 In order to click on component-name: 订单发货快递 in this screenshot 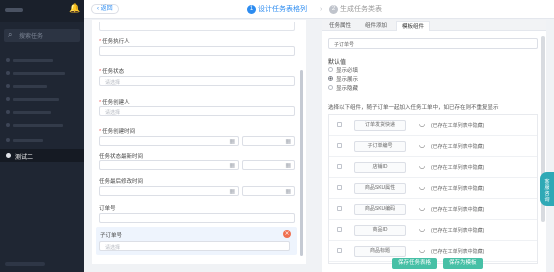, I will do `click(380, 125)`.